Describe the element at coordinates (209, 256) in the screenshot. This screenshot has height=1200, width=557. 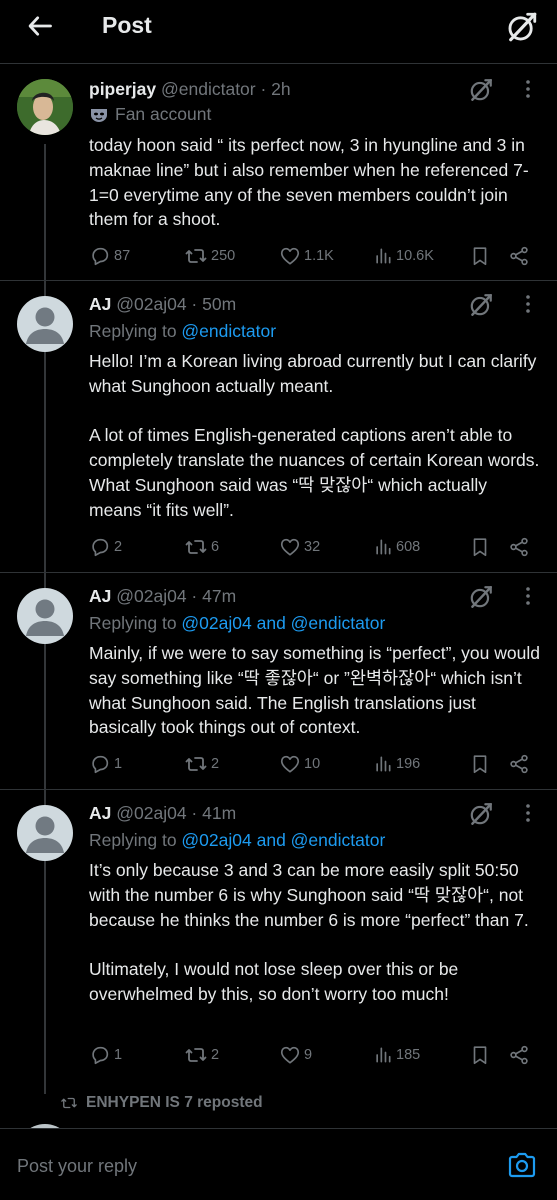
I see `repost-button: 250` at that location.